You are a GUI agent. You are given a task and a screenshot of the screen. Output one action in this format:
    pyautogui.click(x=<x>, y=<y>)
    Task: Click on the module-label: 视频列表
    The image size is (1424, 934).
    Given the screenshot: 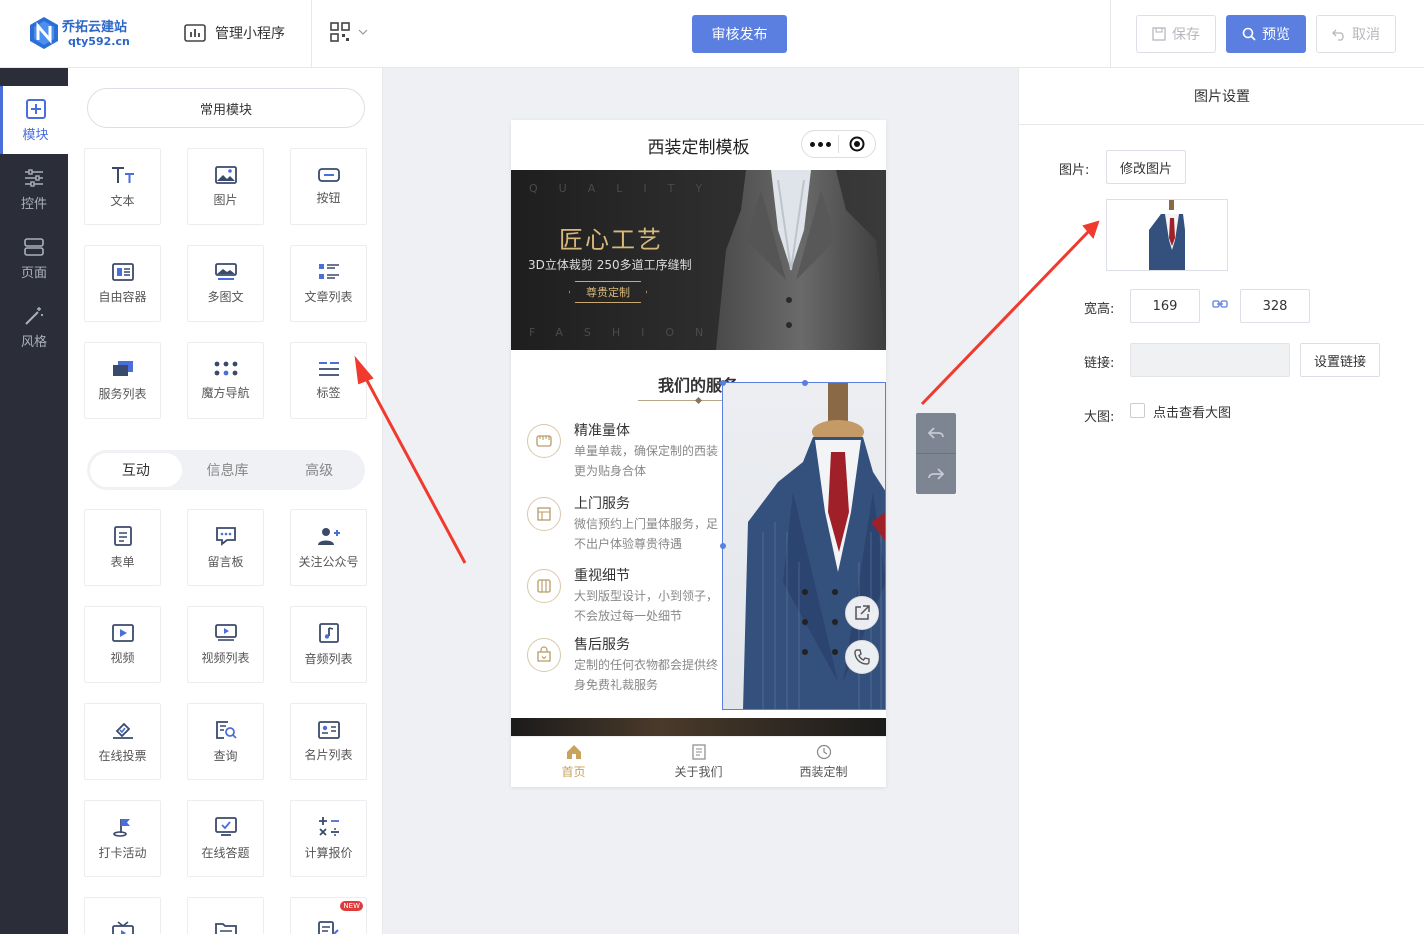 What is the action you would take?
    pyautogui.click(x=225, y=657)
    